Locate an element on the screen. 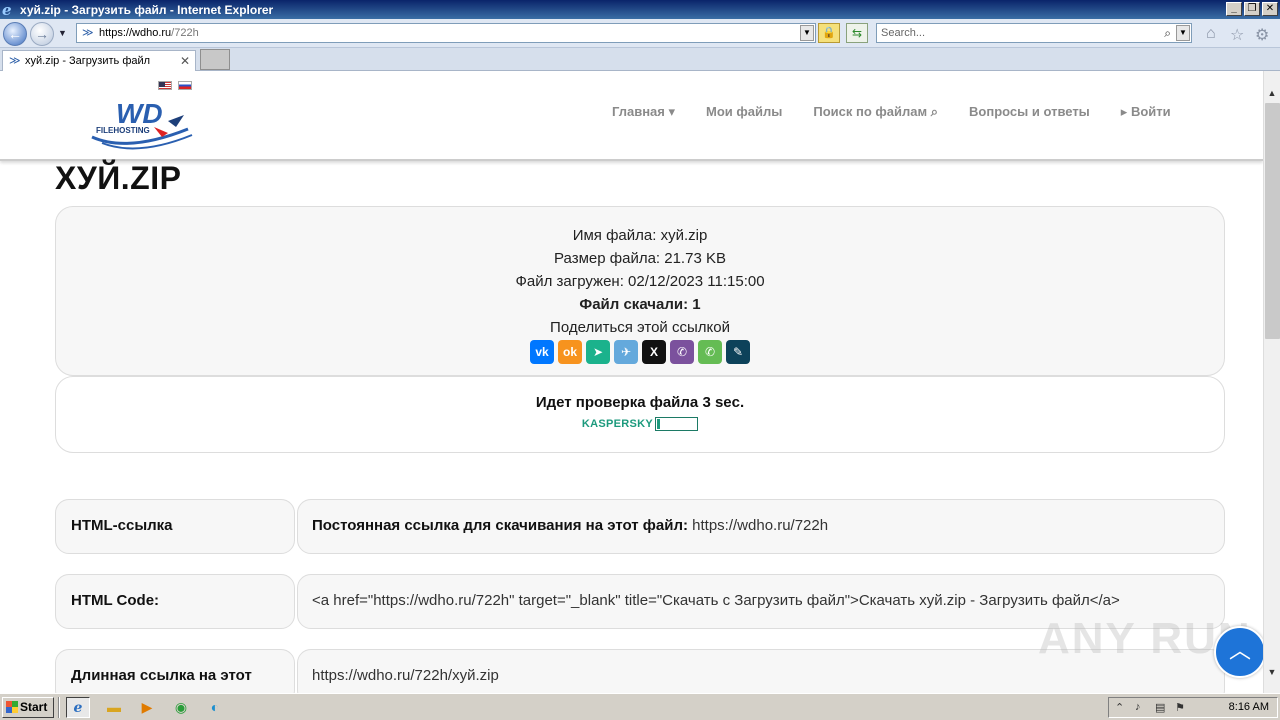 This screenshot has height=720, width=1280. tab-active: ≫ хуй.zip - Загрузить файл ✕ is located at coordinates (99, 60).